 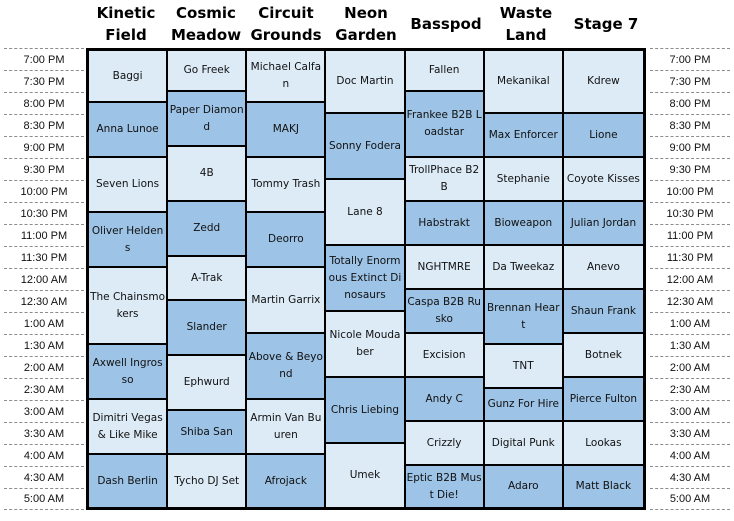 What do you see at coordinates (444, 356) in the screenshot?
I see `set-cell: Excision` at bounding box center [444, 356].